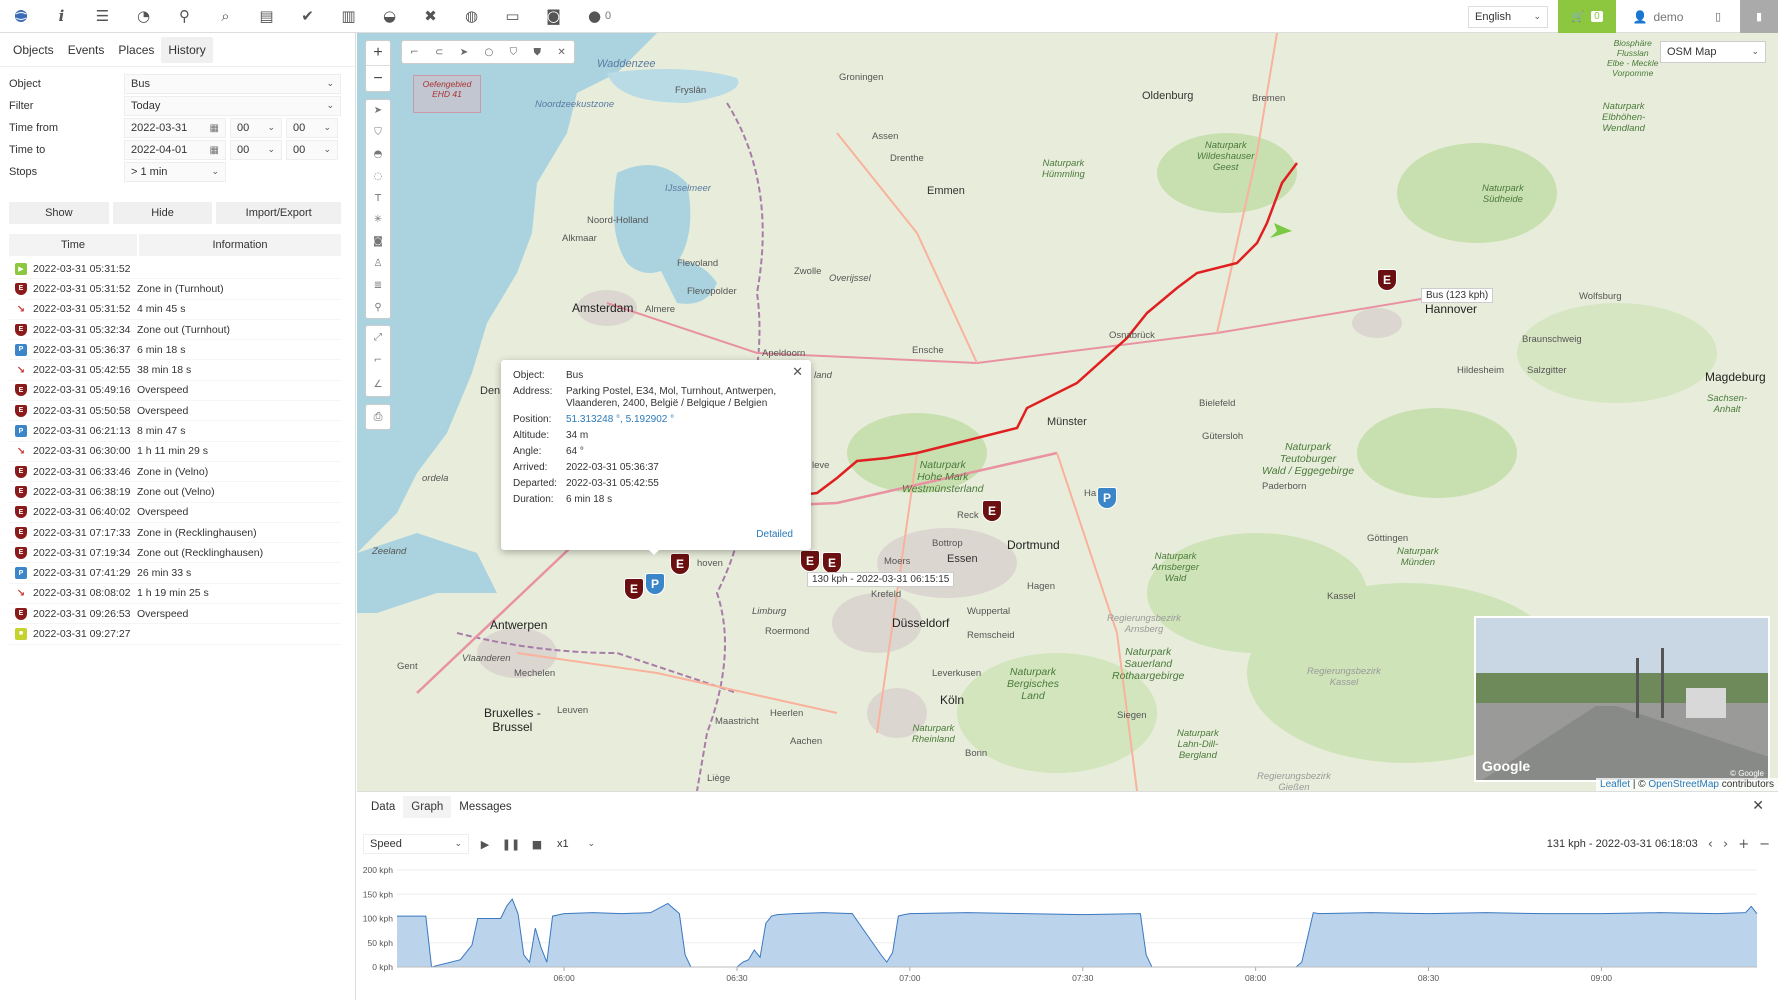 This screenshot has height=1001, width=1778. What do you see at coordinates (33, 50) in the screenshot?
I see `tab-objects: Objects` at bounding box center [33, 50].